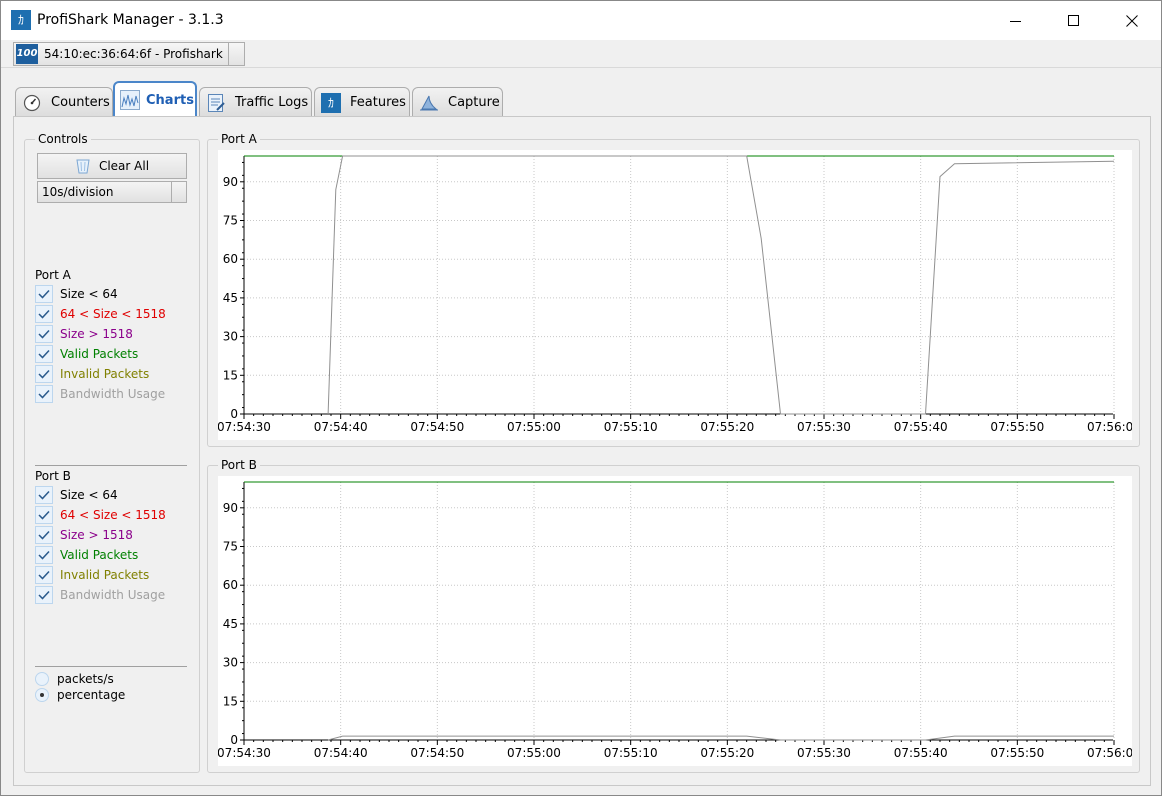  Describe the element at coordinates (53, 275) in the screenshot. I see `port-a-section-label: Port A` at that location.